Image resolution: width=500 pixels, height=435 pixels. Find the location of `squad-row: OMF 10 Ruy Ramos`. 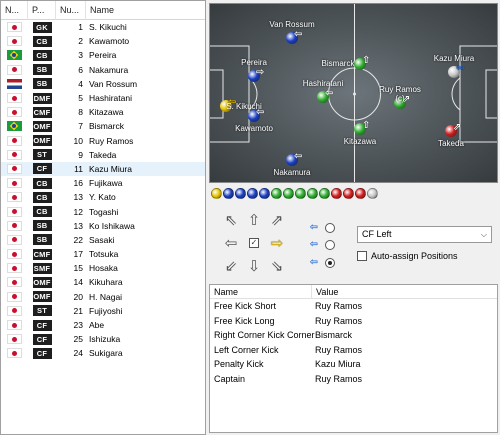

squad-row: OMF 10 Ruy Ramos is located at coordinates (103, 141).